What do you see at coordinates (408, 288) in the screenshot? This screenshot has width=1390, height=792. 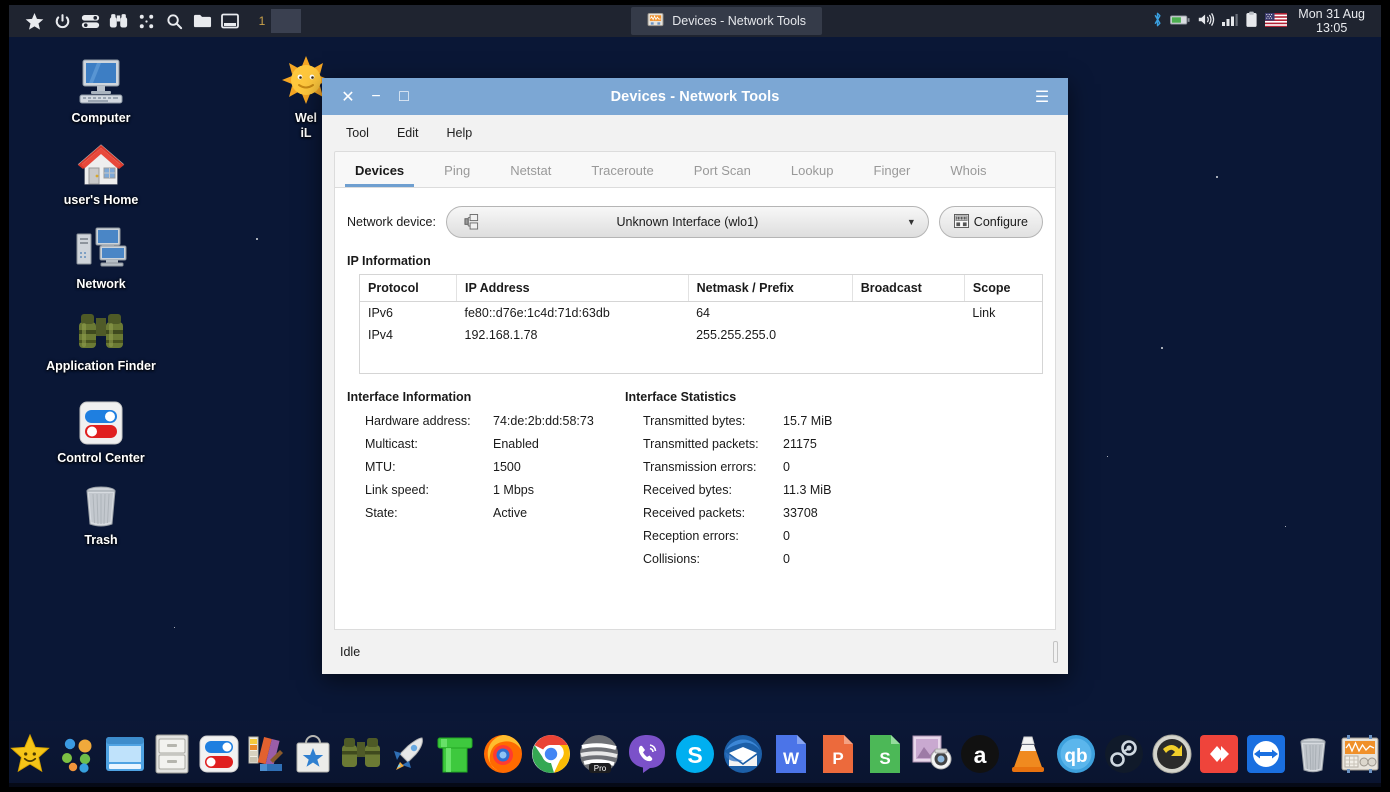 I see `column-protocol: Protocol` at bounding box center [408, 288].